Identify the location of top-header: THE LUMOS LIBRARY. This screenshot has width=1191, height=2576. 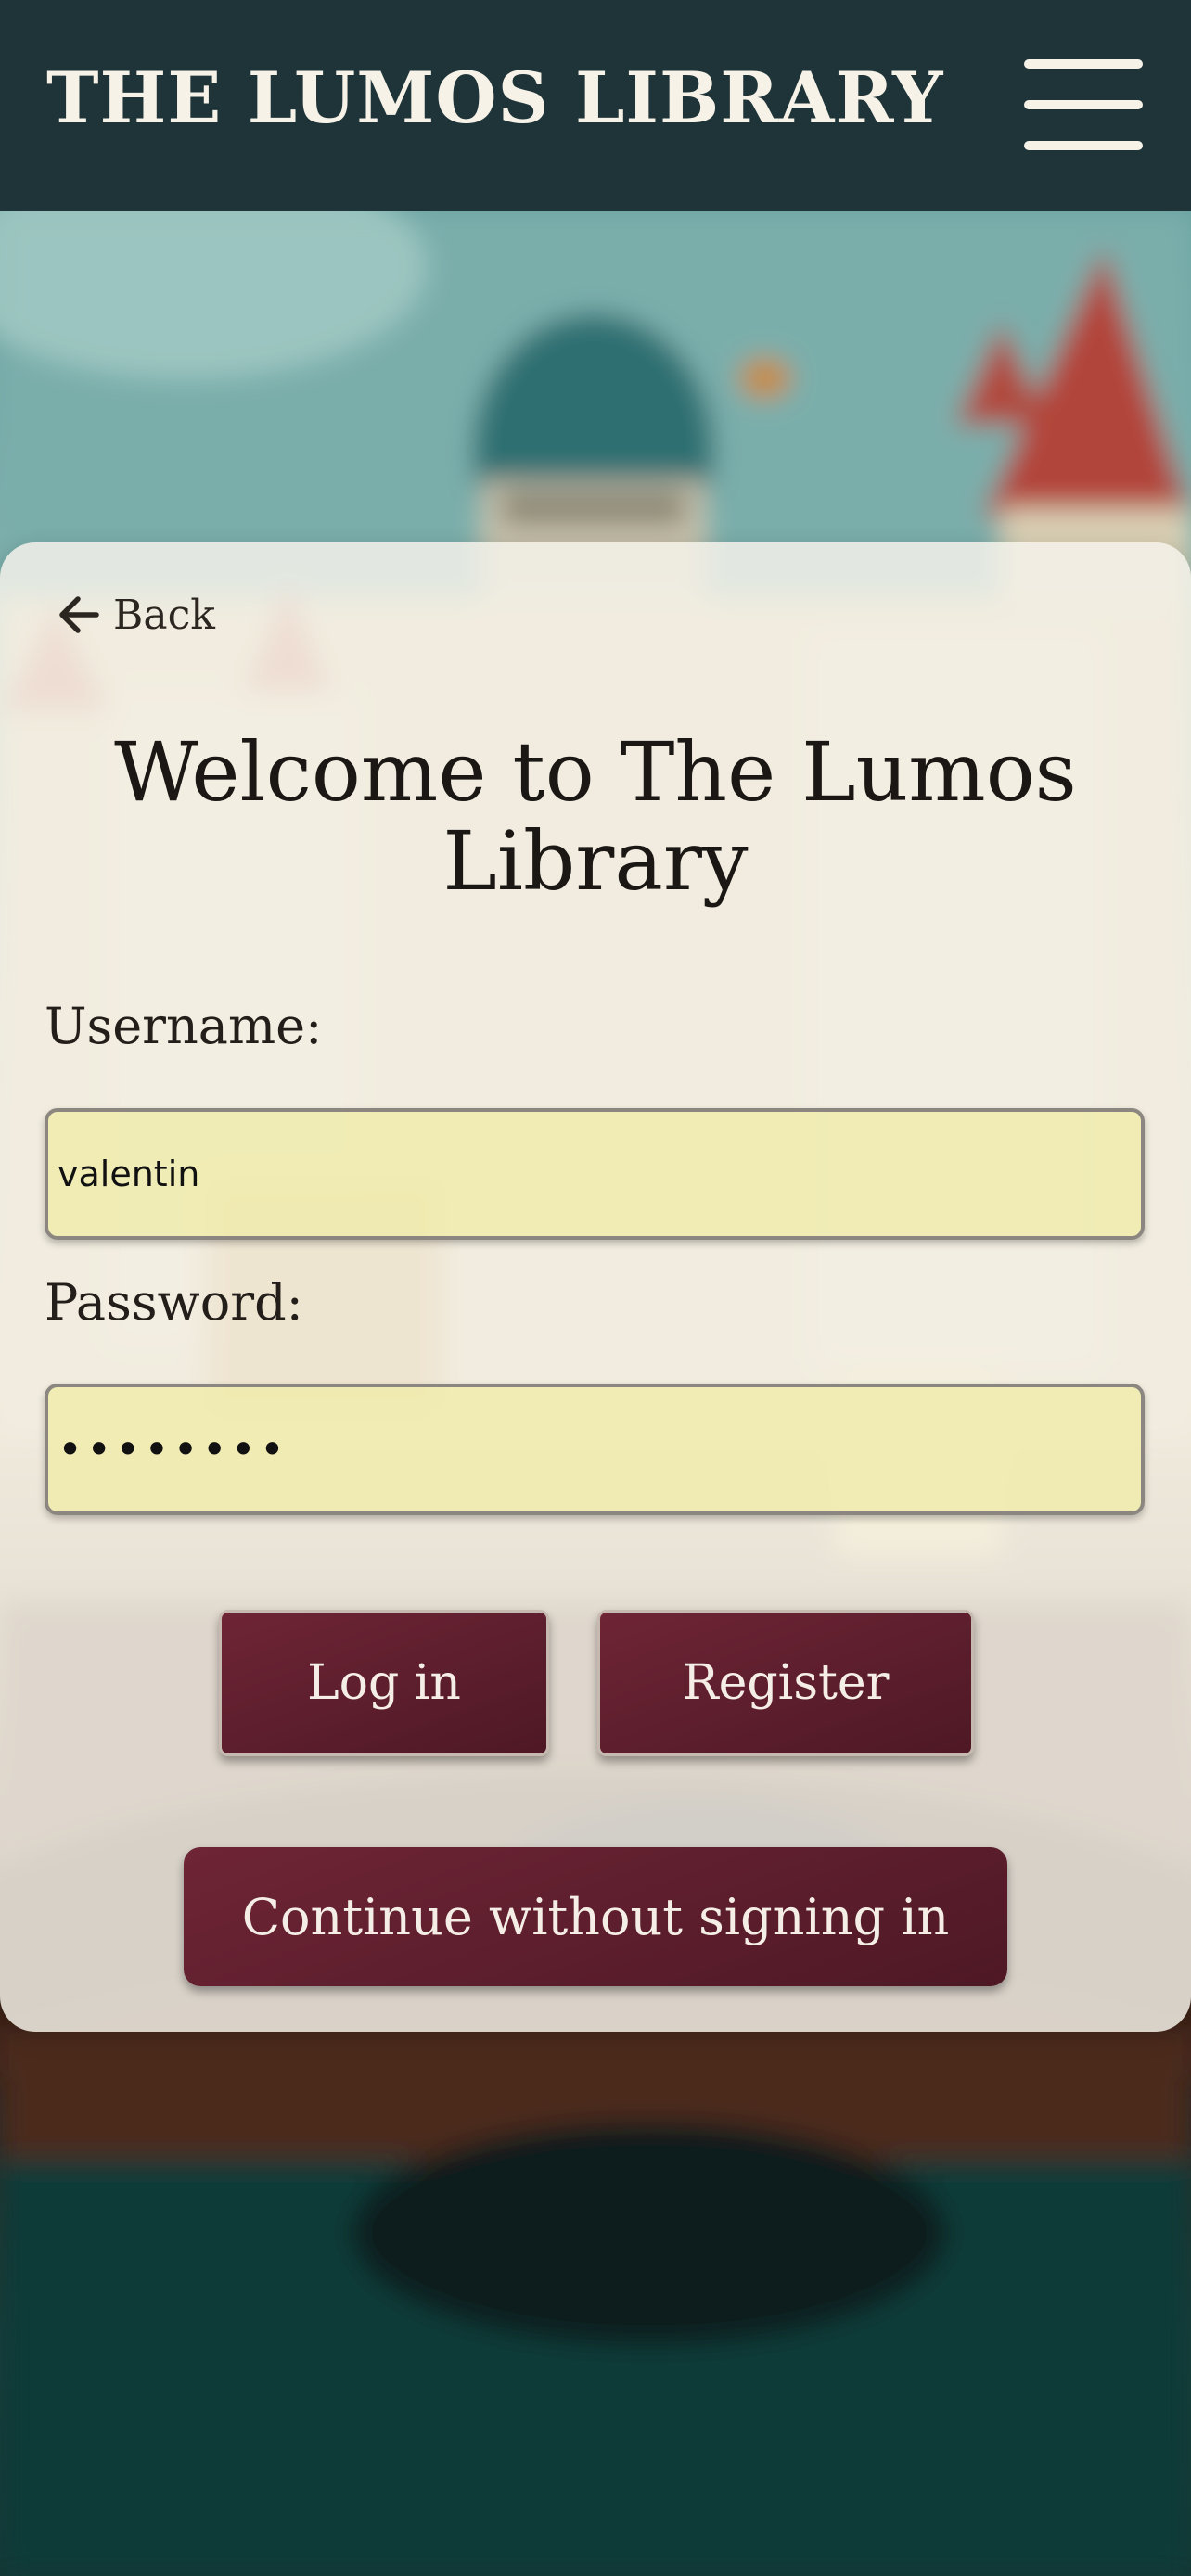
(595, 105).